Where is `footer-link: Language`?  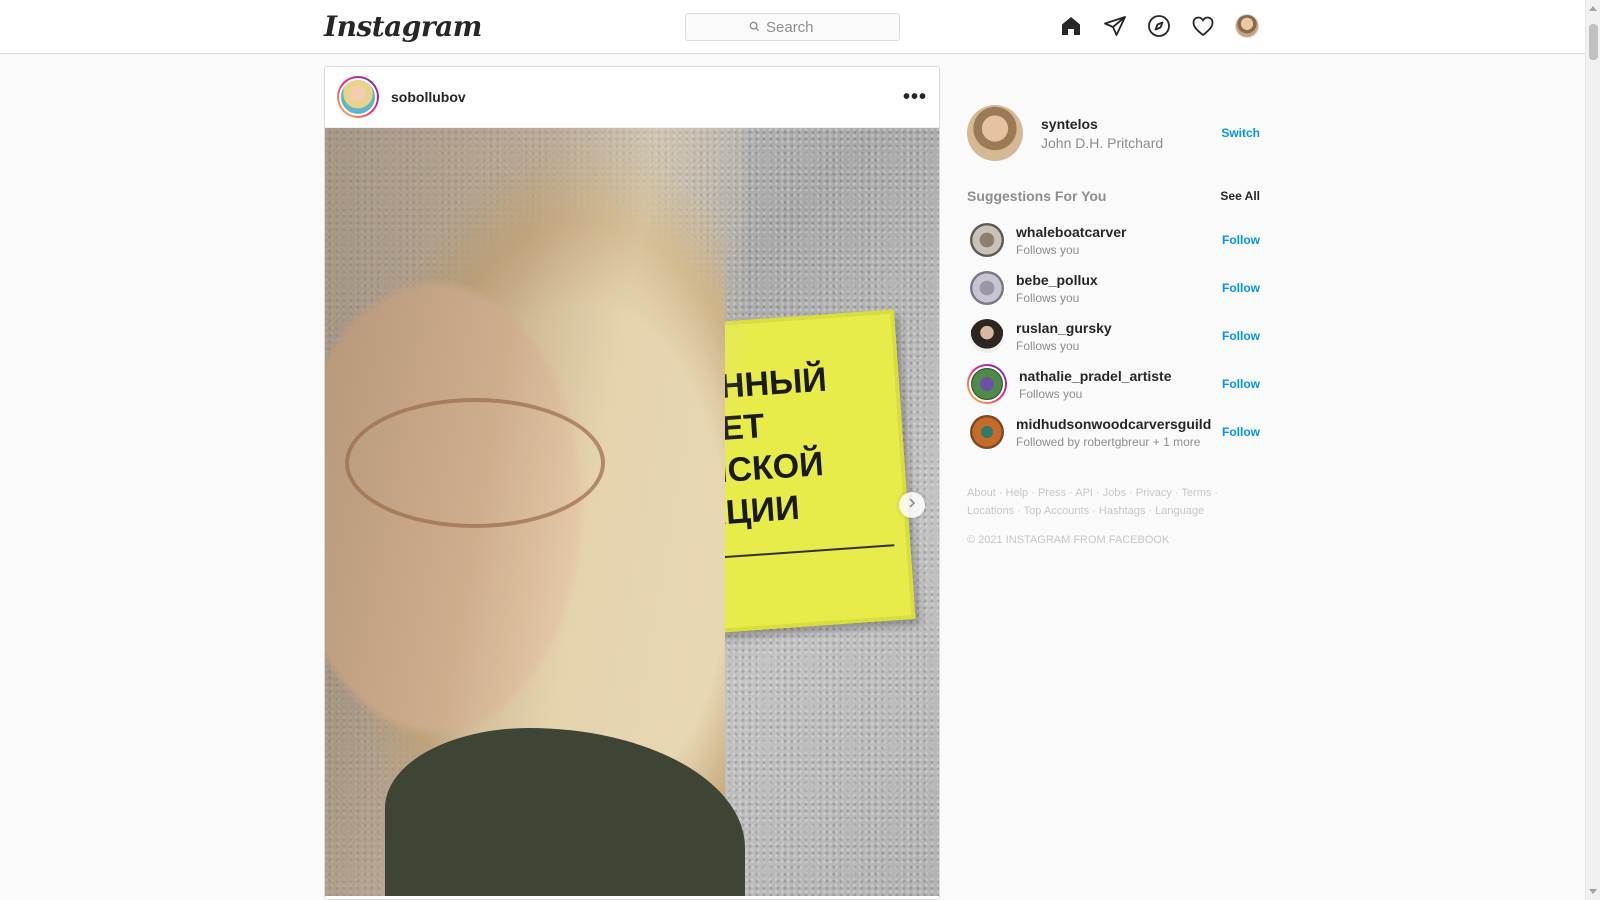 footer-link: Language is located at coordinates (1179, 511).